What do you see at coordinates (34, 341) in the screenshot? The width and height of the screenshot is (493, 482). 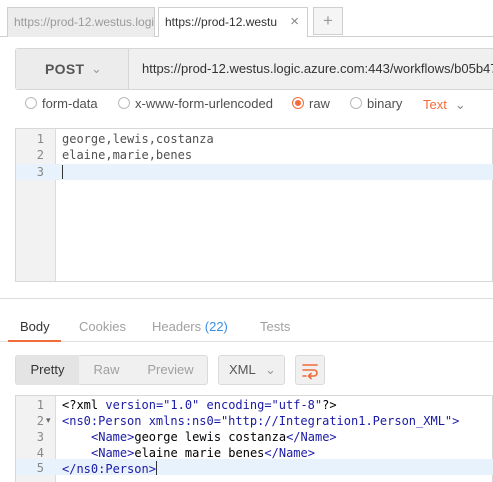 I see `active-tab-indicator` at bounding box center [34, 341].